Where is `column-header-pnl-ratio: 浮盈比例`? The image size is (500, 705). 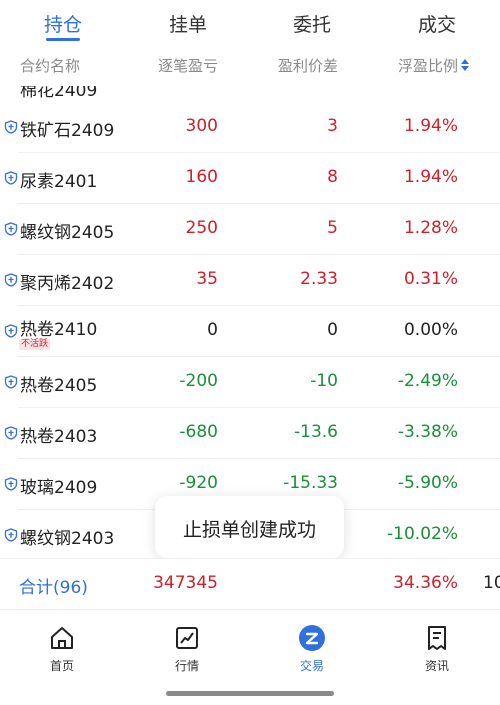 column-header-pnl-ratio: 浮盈比例 is located at coordinates (428, 65).